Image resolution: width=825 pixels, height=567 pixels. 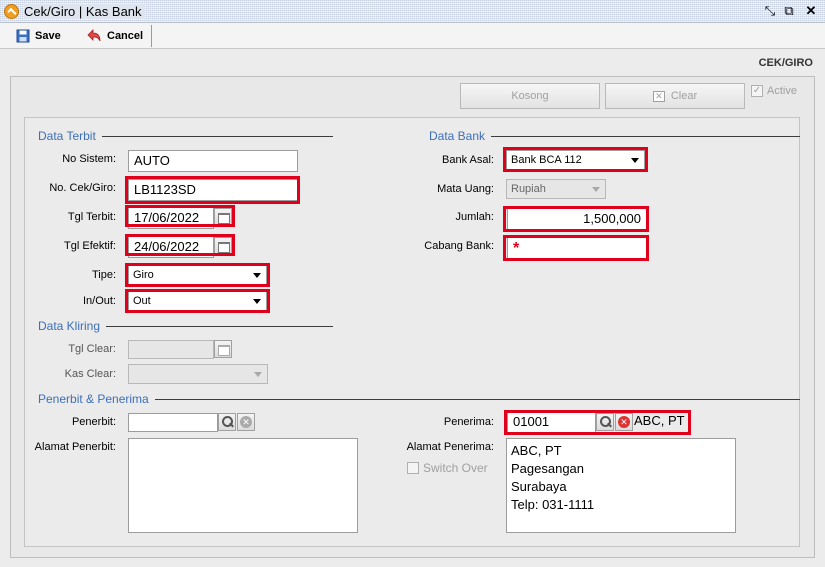 What do you see at coordinates (459, 246) in the screenshot?
I see `cabang-label: Cabang Bank:` at bounding box center [459, 246].